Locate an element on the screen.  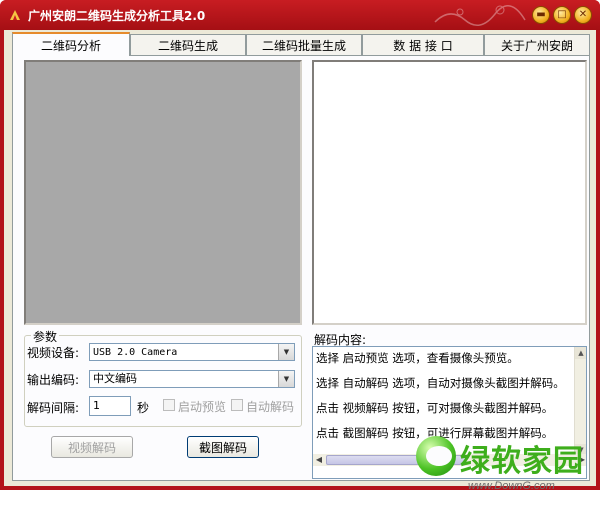
maximize-button: □ is located at coordinates (562, 15).